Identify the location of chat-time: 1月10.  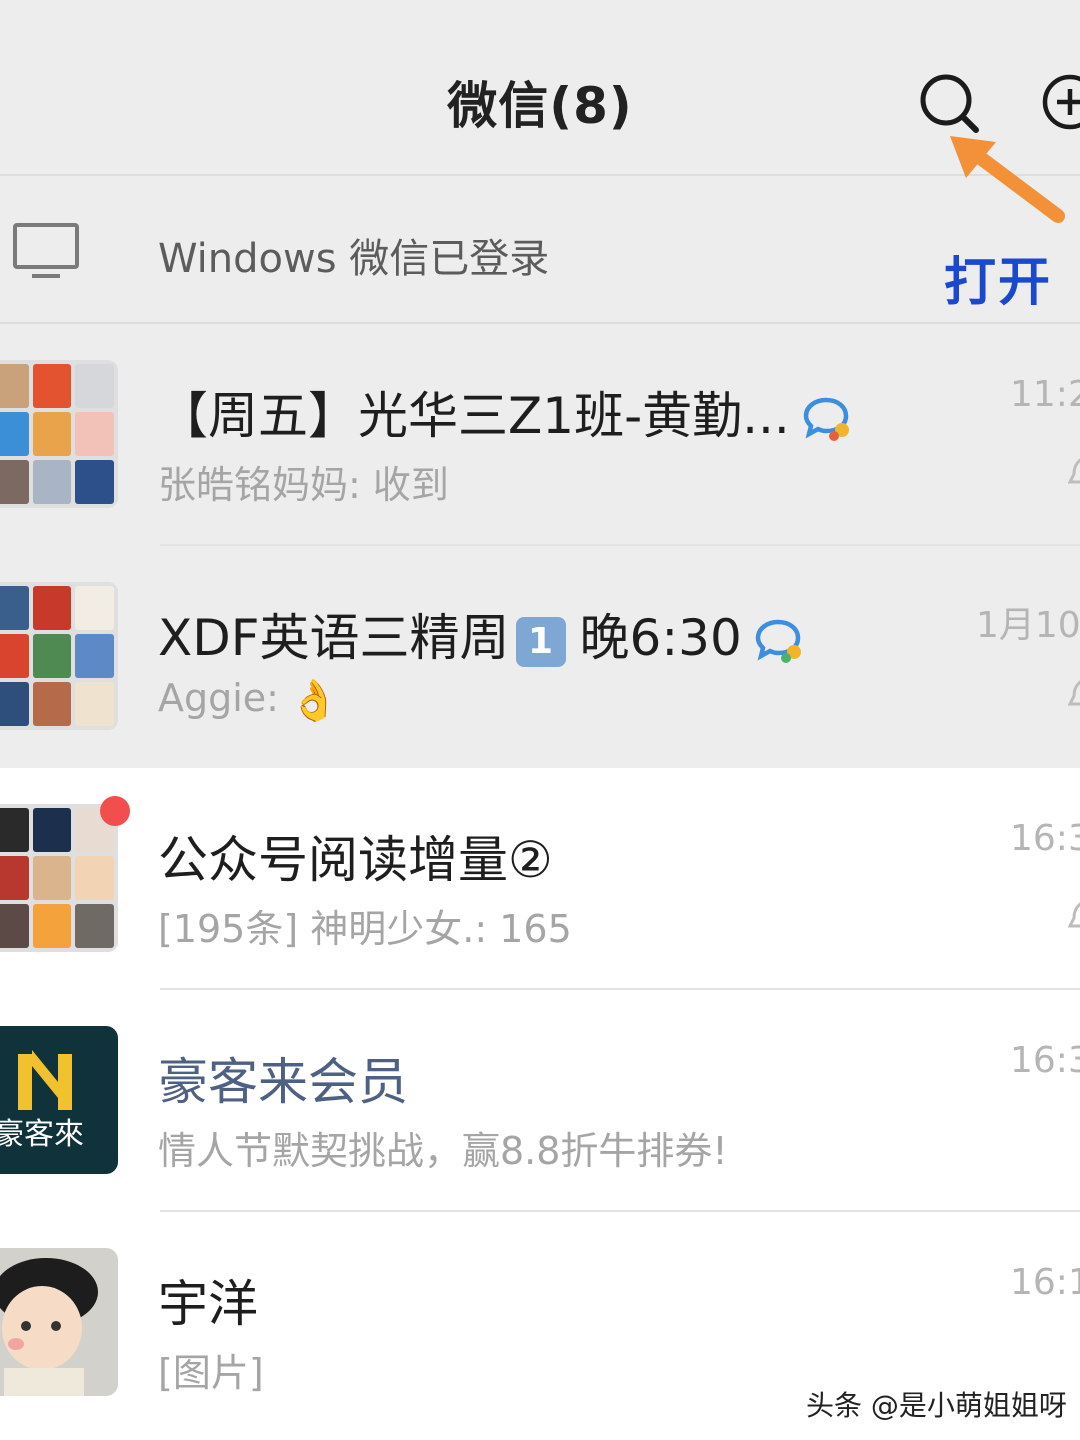
(1028, 625).